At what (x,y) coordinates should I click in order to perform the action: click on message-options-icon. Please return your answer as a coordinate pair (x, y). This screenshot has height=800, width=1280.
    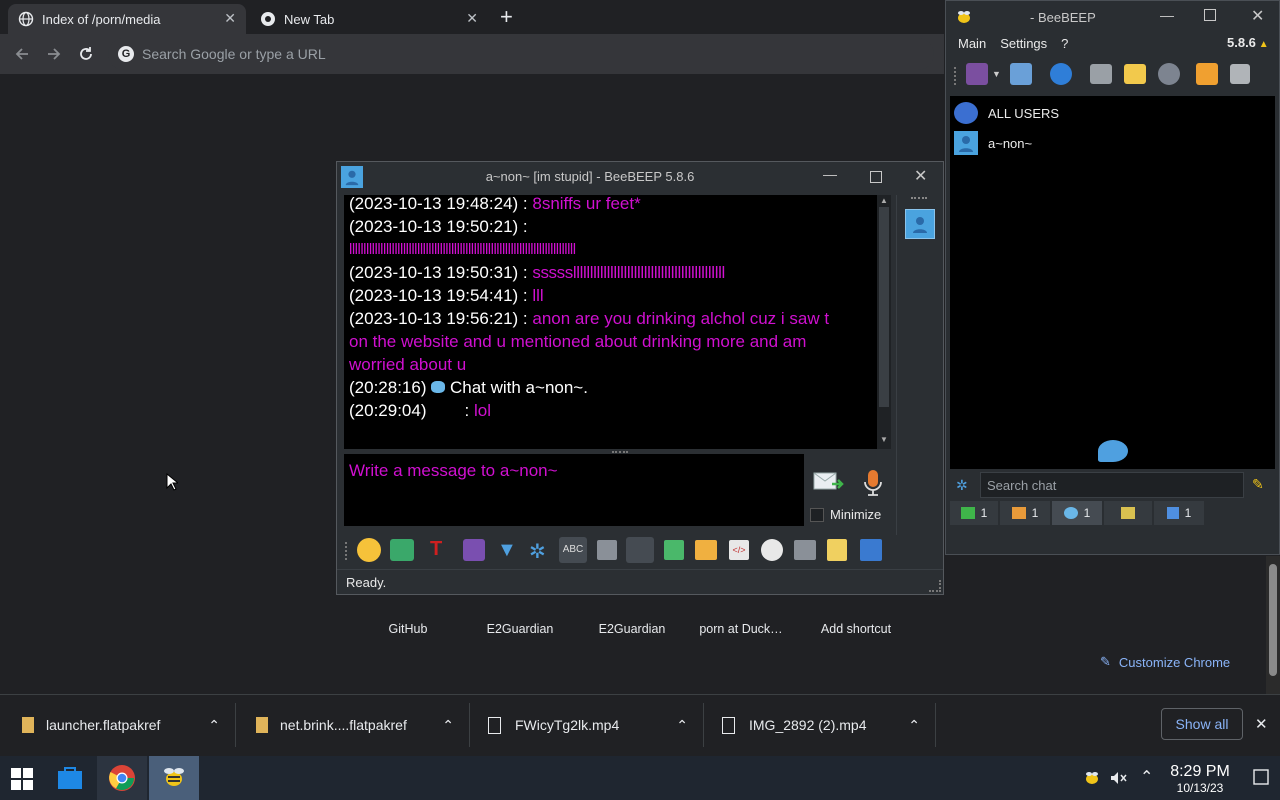
    Looking at the image, I should click on (402, 550).